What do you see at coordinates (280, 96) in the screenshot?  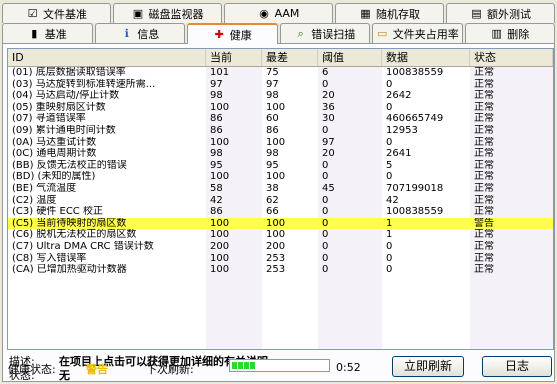 I see `table-row: (04) 马达启动/停止计数 98 98 20 2642 正常` at bounding box center [280, 96].